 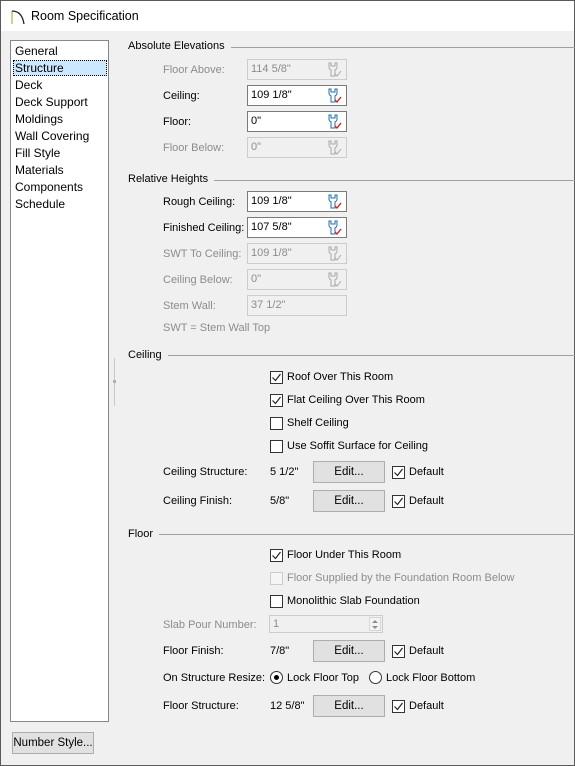 I want to click on sidebar-item-materials: Materials, so click(x=60, y=170).